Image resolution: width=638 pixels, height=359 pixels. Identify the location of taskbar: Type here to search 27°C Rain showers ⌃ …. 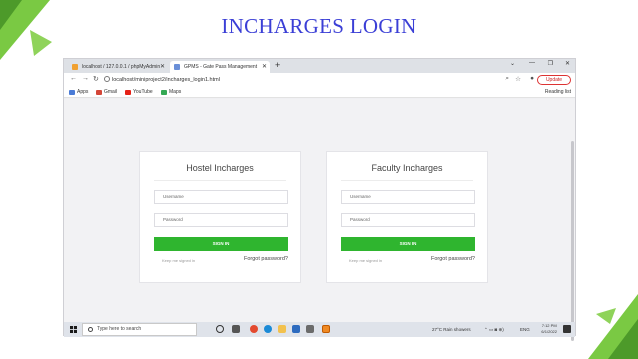
(319, 329).